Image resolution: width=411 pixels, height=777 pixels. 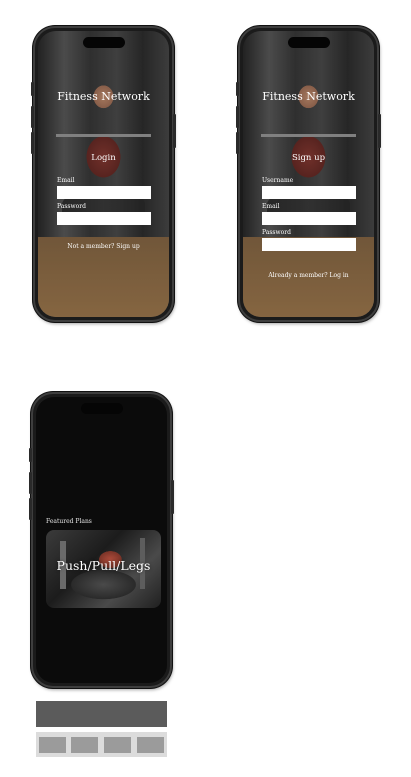 What do you see at coordinates (309, 192) in the screenshot?
I see `username-field` at bounding box center [309, 192].